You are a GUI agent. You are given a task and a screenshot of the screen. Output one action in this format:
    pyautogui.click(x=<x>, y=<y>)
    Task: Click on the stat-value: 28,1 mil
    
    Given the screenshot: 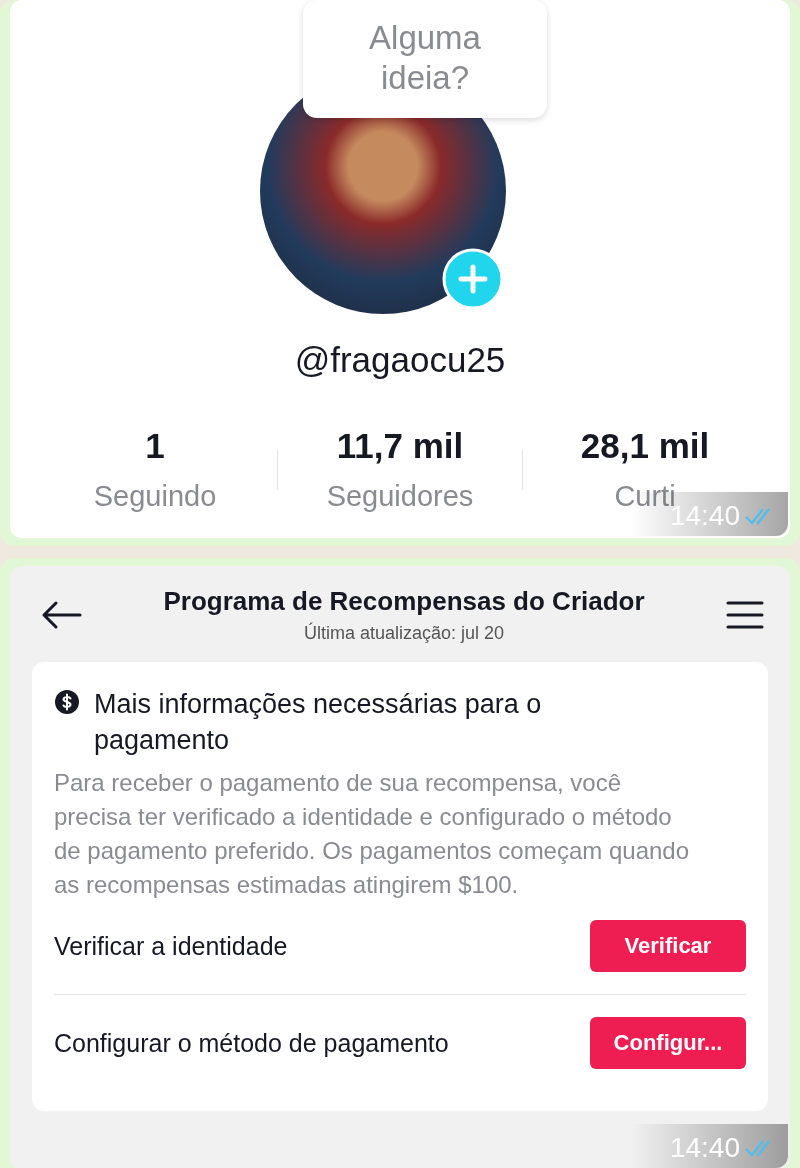 What is the action you would take?
    pyautogui.click(x=645, y=446)
    